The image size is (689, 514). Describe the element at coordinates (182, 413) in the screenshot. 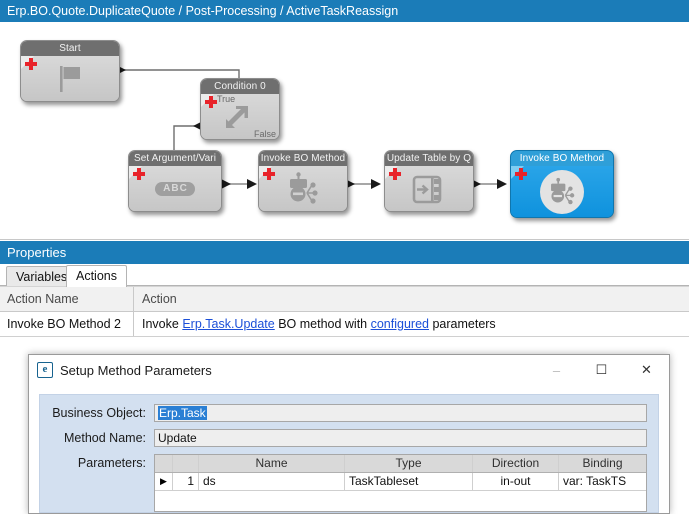

I see `business-object-value: Erp.Task` at that location.